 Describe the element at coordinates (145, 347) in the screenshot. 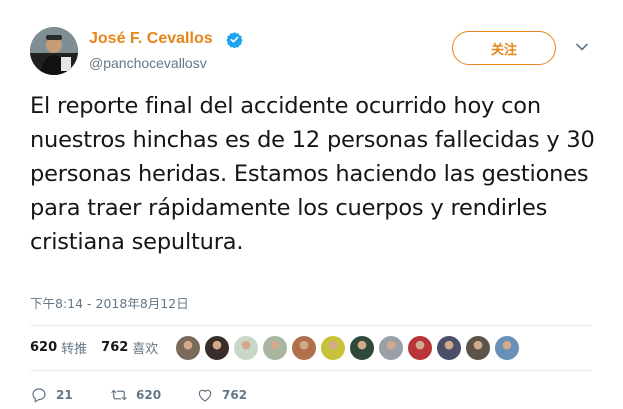

I see `likes-label: 喜欢` at that location.